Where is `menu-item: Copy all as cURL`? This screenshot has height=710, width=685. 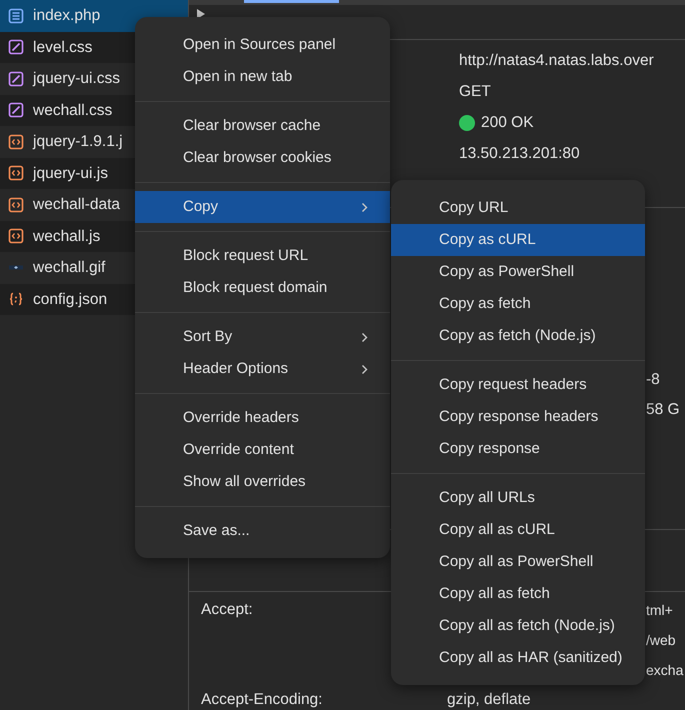
menu-item: Copy all as cURL is located at coordinates (518, 530).